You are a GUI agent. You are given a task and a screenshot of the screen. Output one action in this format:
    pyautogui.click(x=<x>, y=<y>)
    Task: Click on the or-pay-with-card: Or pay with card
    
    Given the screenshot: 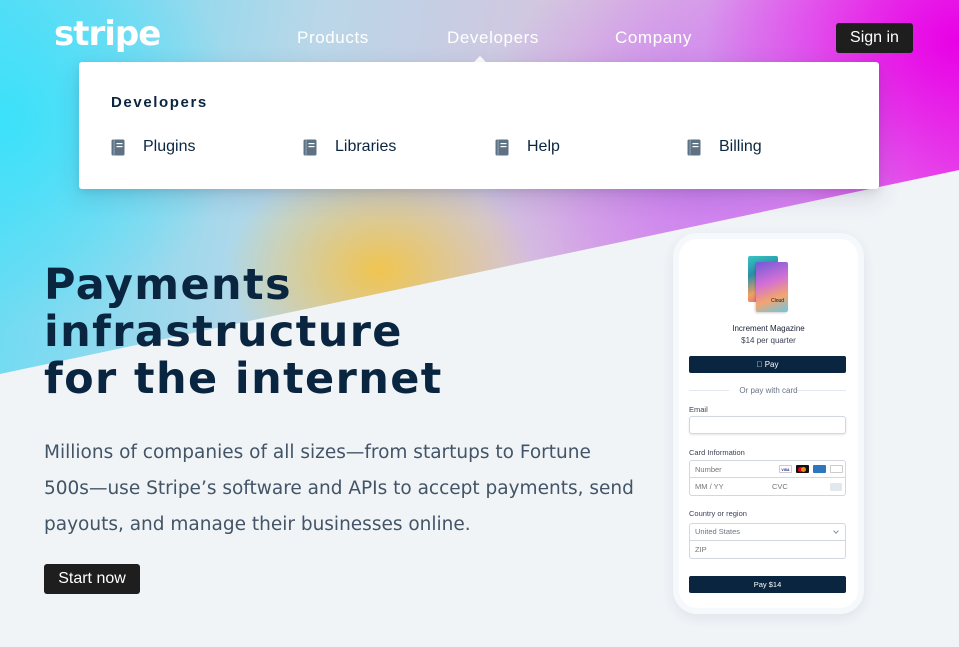 What is the action you would take?
    pyautogui.click(x=768, y=390)
    